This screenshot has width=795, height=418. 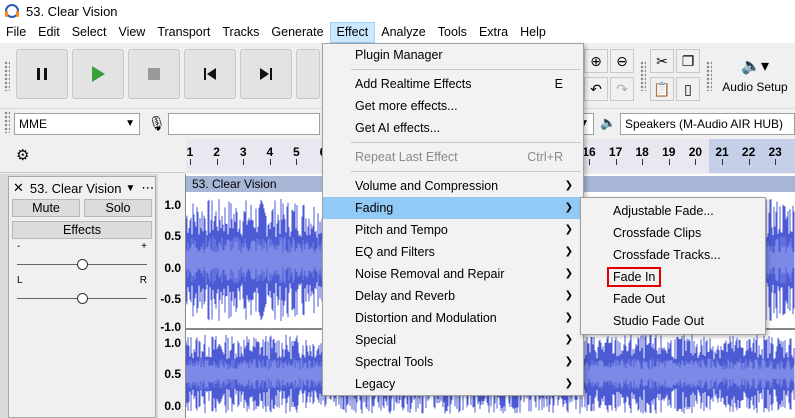 I want to click on audio-host-select: MME ▼, so click(x=77, y=124).